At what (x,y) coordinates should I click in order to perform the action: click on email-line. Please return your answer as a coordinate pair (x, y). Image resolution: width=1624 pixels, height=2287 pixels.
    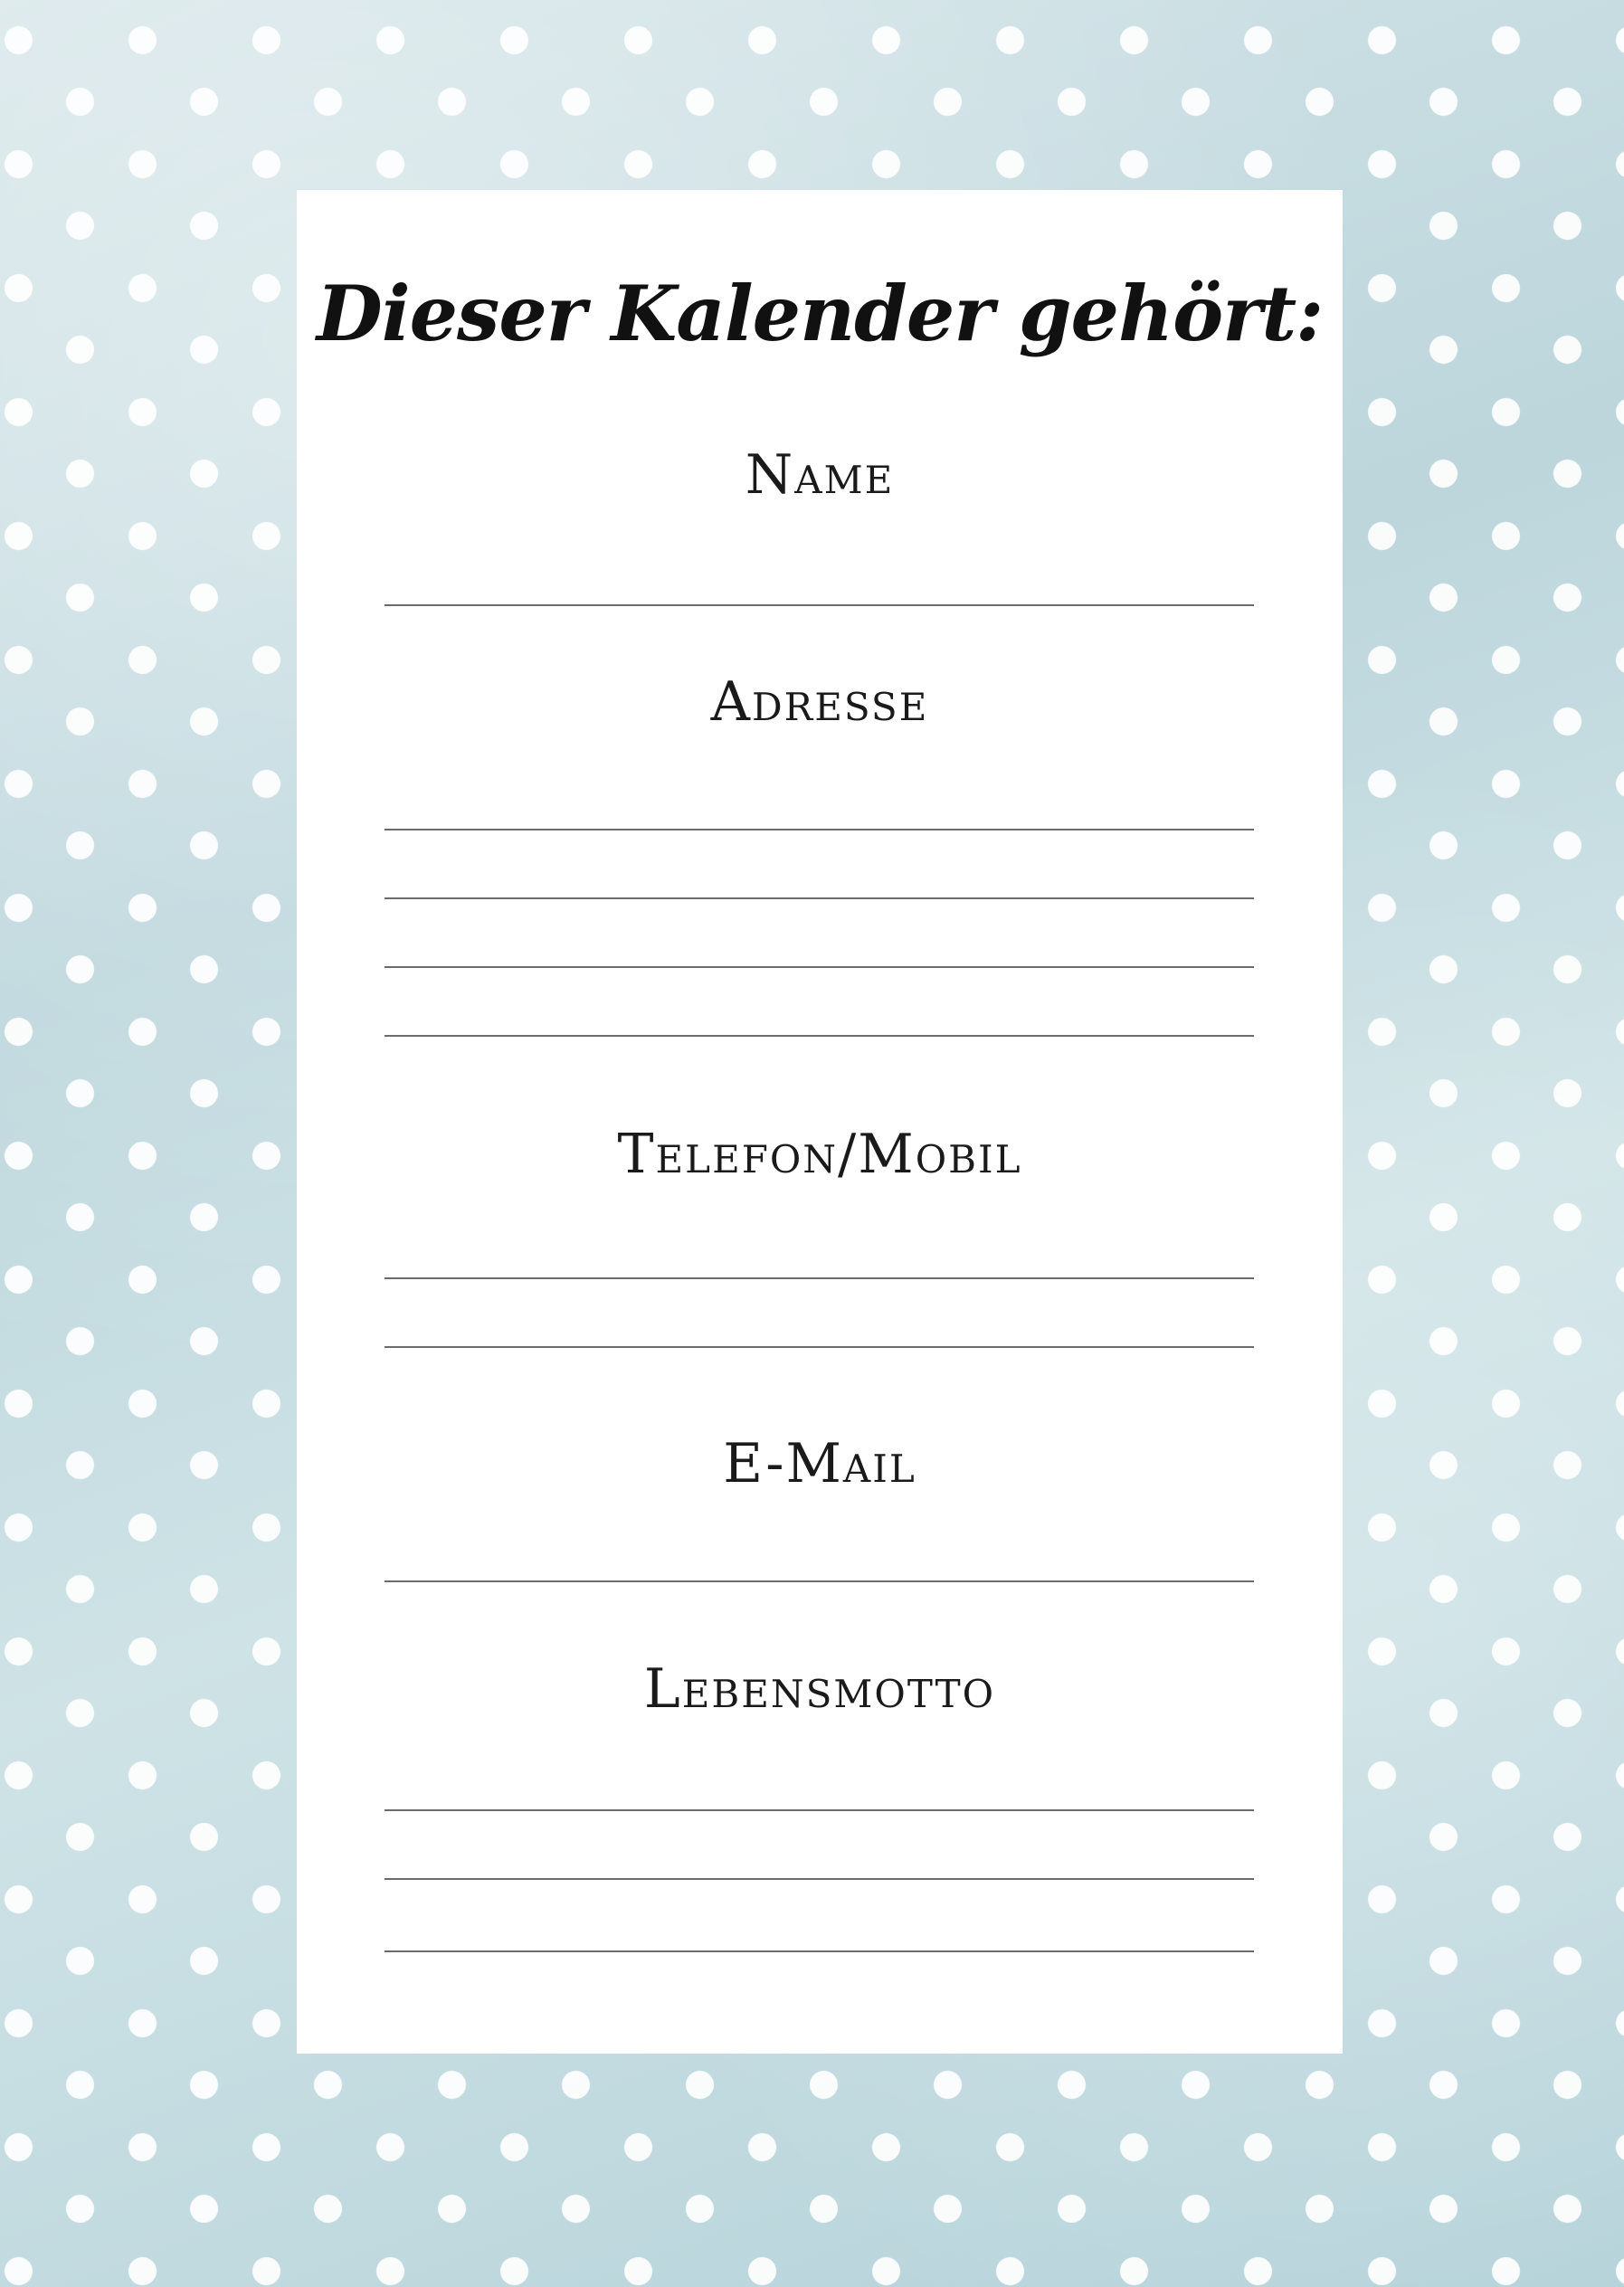
    Looking at the image, I should click on (819, 1581).